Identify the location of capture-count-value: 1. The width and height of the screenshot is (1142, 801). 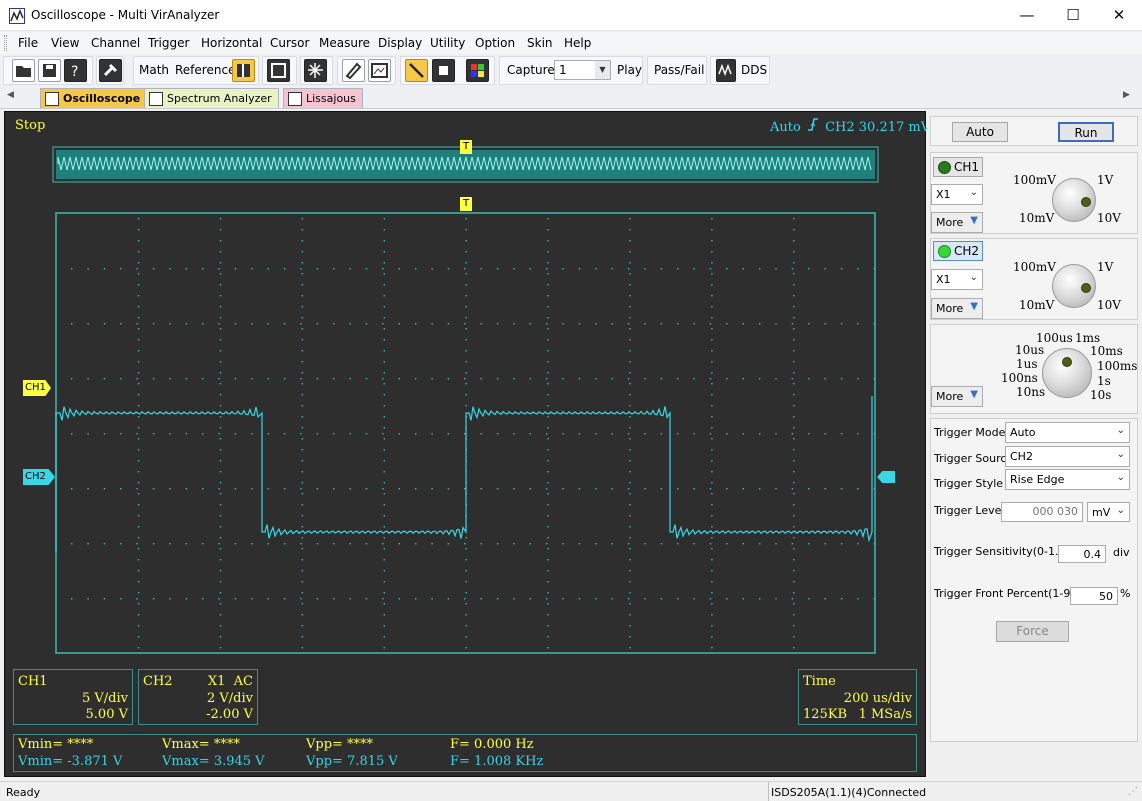
(563, 70).